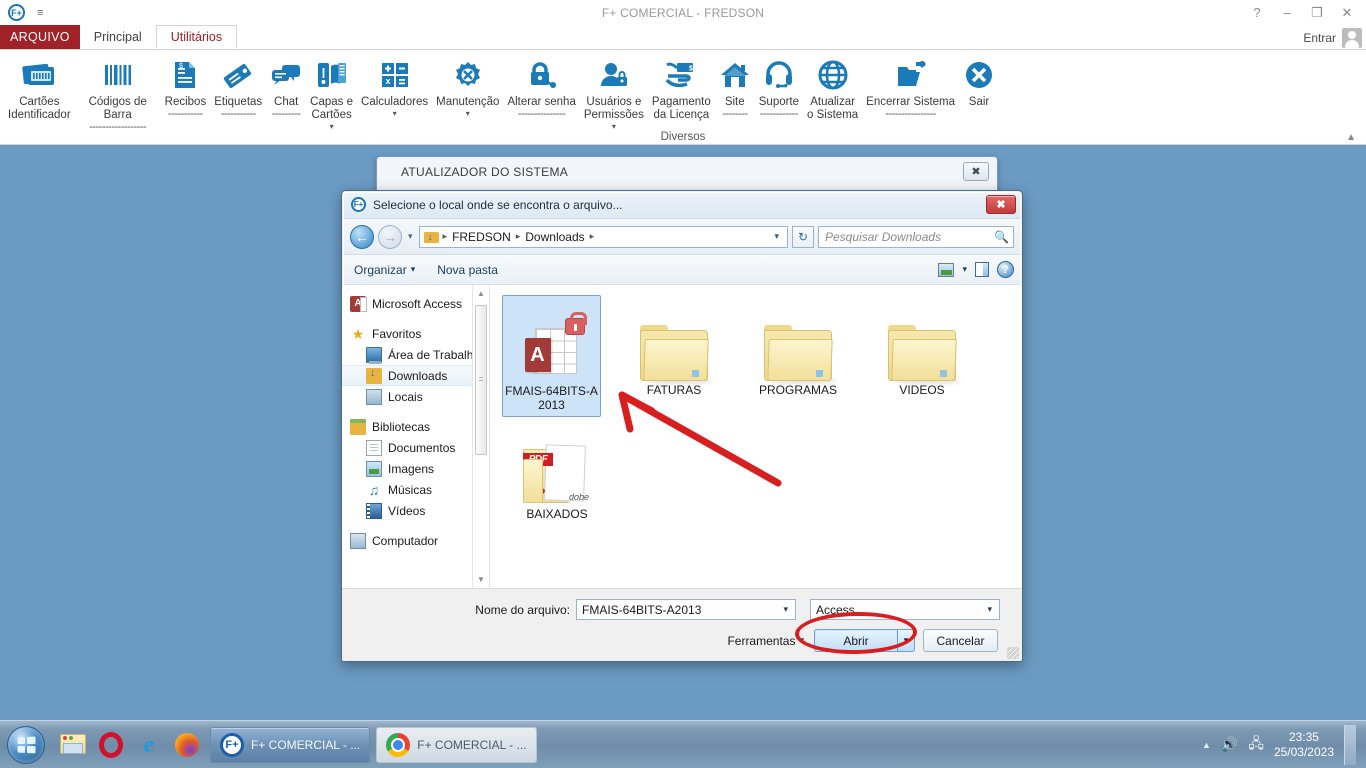 This screenshot has width=1366, height=768. I want to click on ribbon-button-calculadores: x Calculadores ▾, so click(394, 86).